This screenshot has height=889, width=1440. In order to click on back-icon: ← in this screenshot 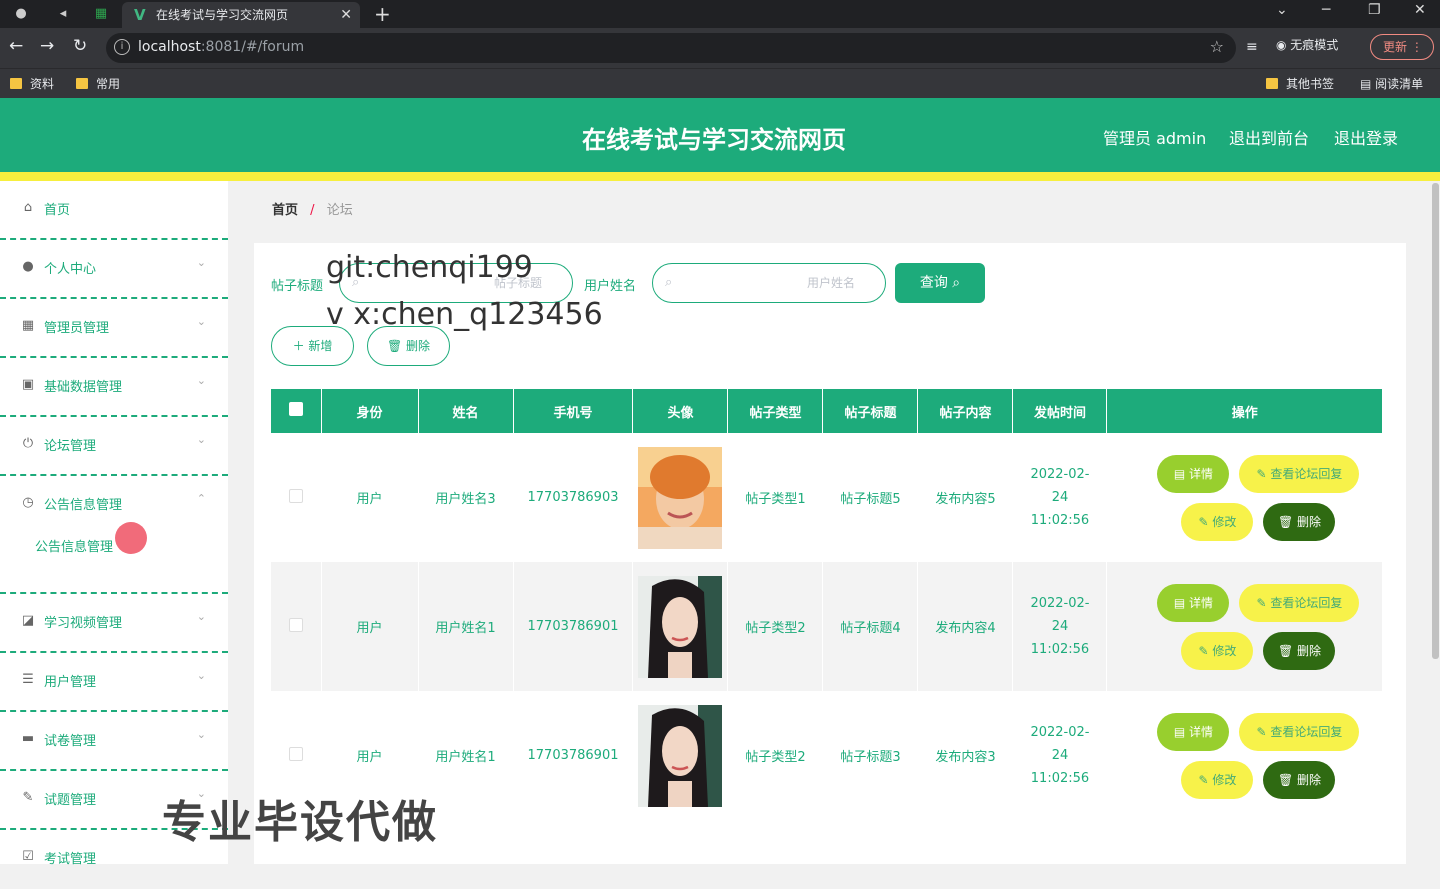, I will do `click(16, 46)`.